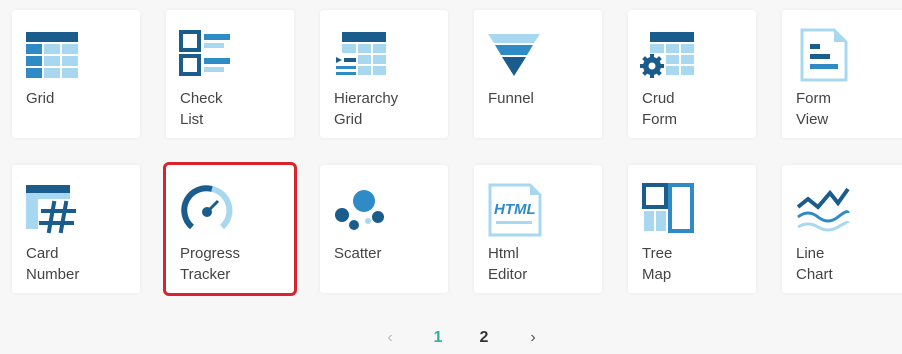 The image size is (902, 354). I want to click on checklist-icon, so click(206, 54).